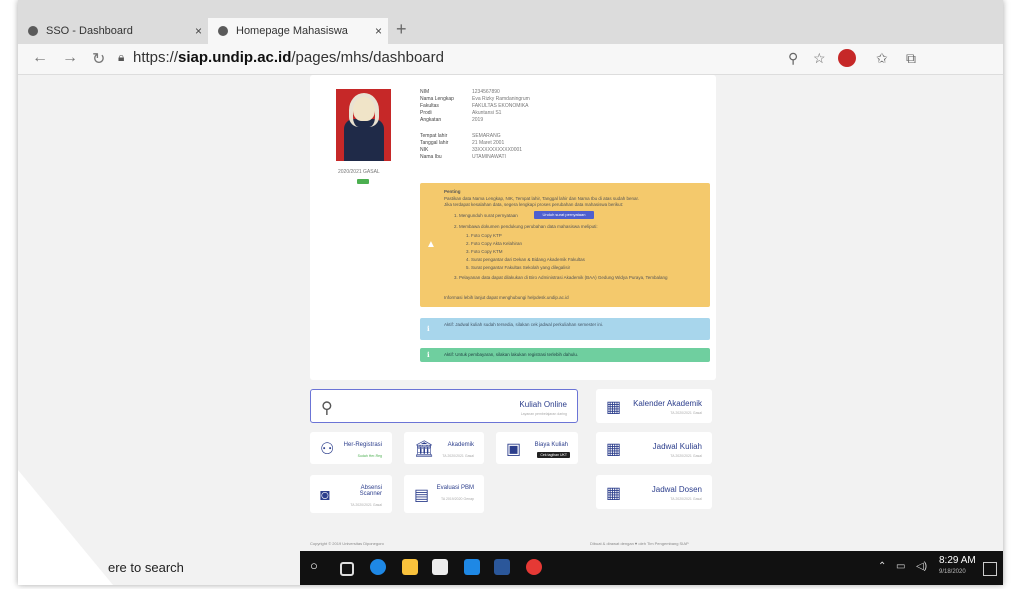 This screenshot has height=589, width=1020. Describe the element at coordinates (921, 566) in the screenshot. I see `volume-icon: ◁)` at that location.